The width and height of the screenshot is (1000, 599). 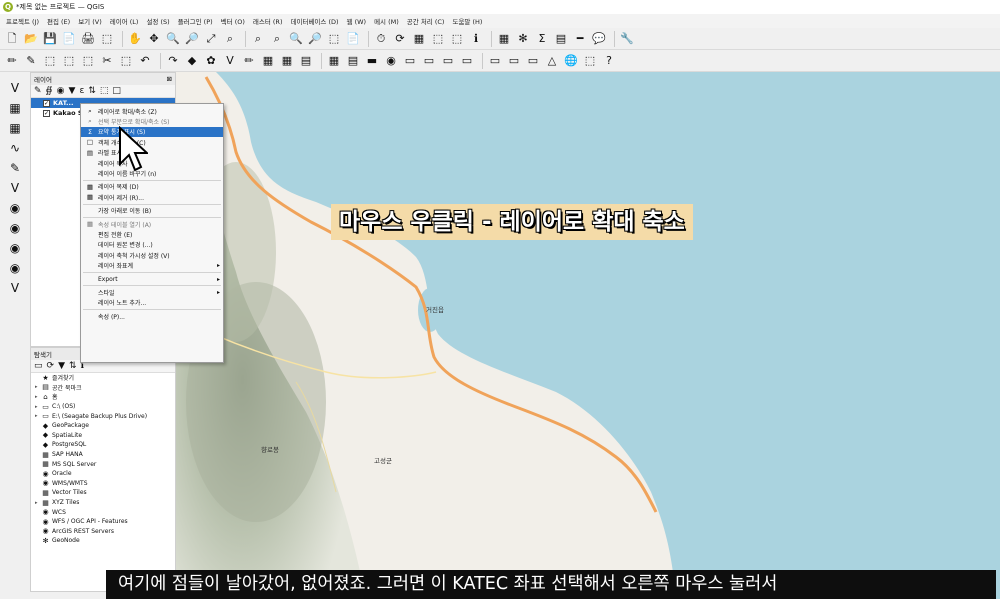 What do you see at coordinates (561, 39) in the screenshot?
I see `toolbar-button-toolbar1_icons-27-icon: ▤` at bounding box center [561, 39].